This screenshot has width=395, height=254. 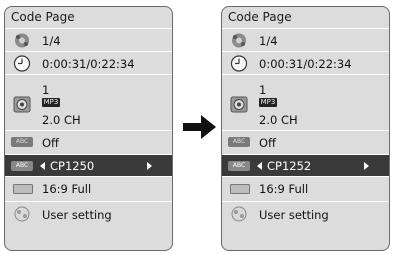 I want to click on code-page-row: ABC CP1252, so click(x=305, y=165).